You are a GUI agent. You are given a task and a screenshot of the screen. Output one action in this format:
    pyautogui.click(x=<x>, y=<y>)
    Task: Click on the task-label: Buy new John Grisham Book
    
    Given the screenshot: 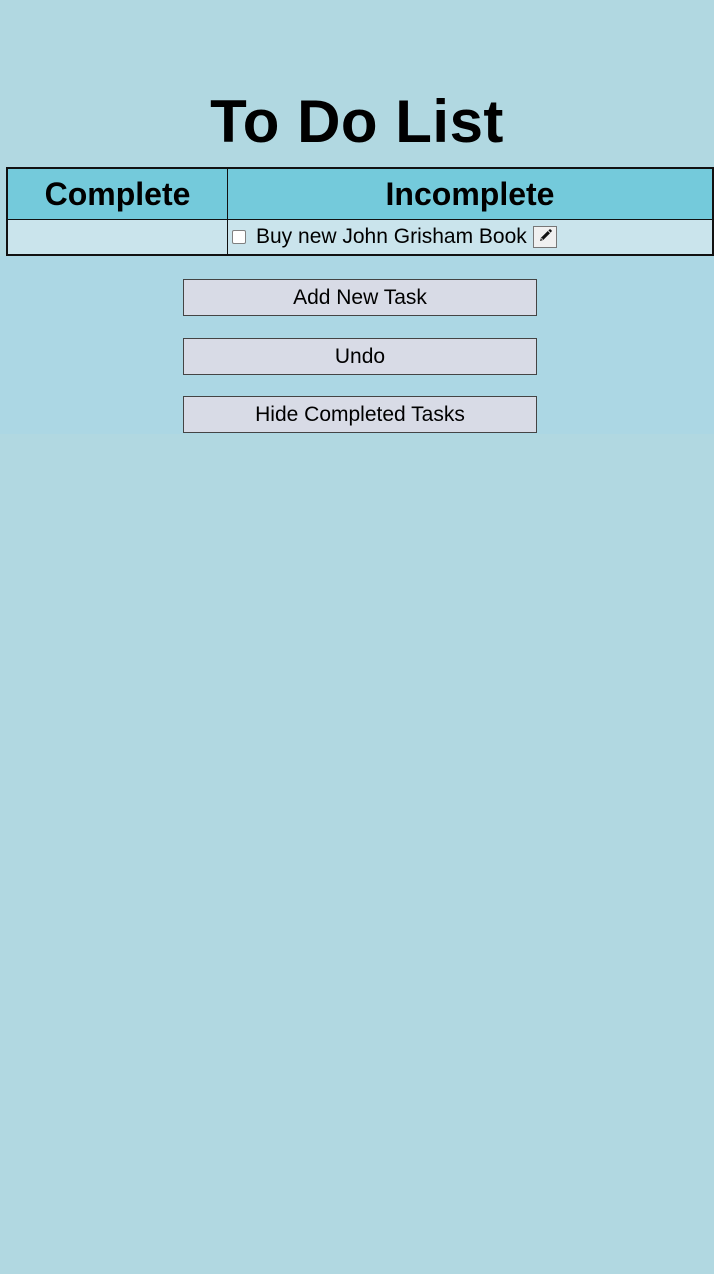 What is the action you would take?
    pyautogui.click(x=391, y=236)
    